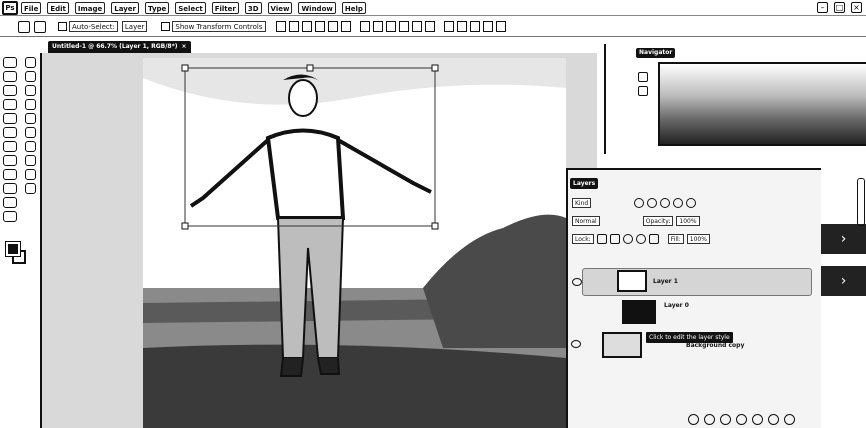 The image size is (866, 428). Describe the element at coordinates (62, 26) in the screenshot. I see `auto-select-checkbox` at that location.